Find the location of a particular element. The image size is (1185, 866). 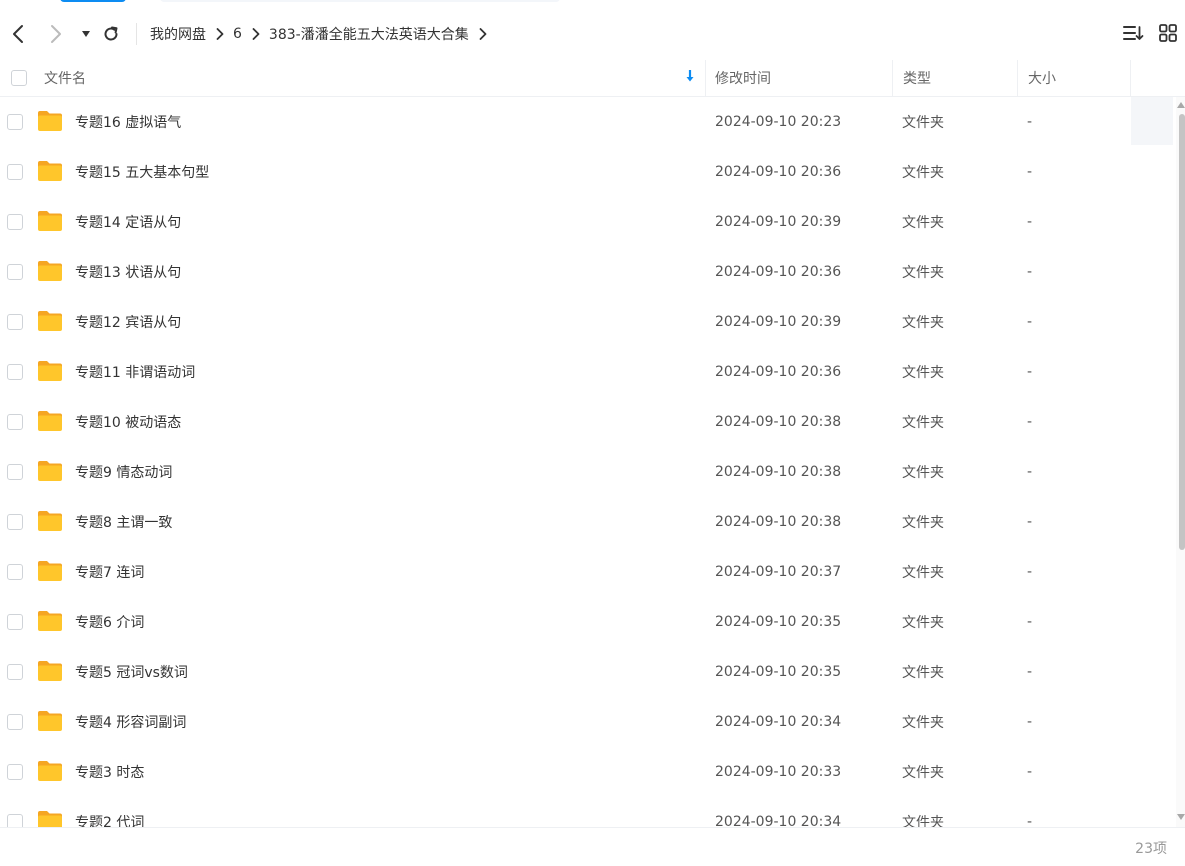

breadcrumb-item-root: 我的网盘 is located at coordinates (178, 34).